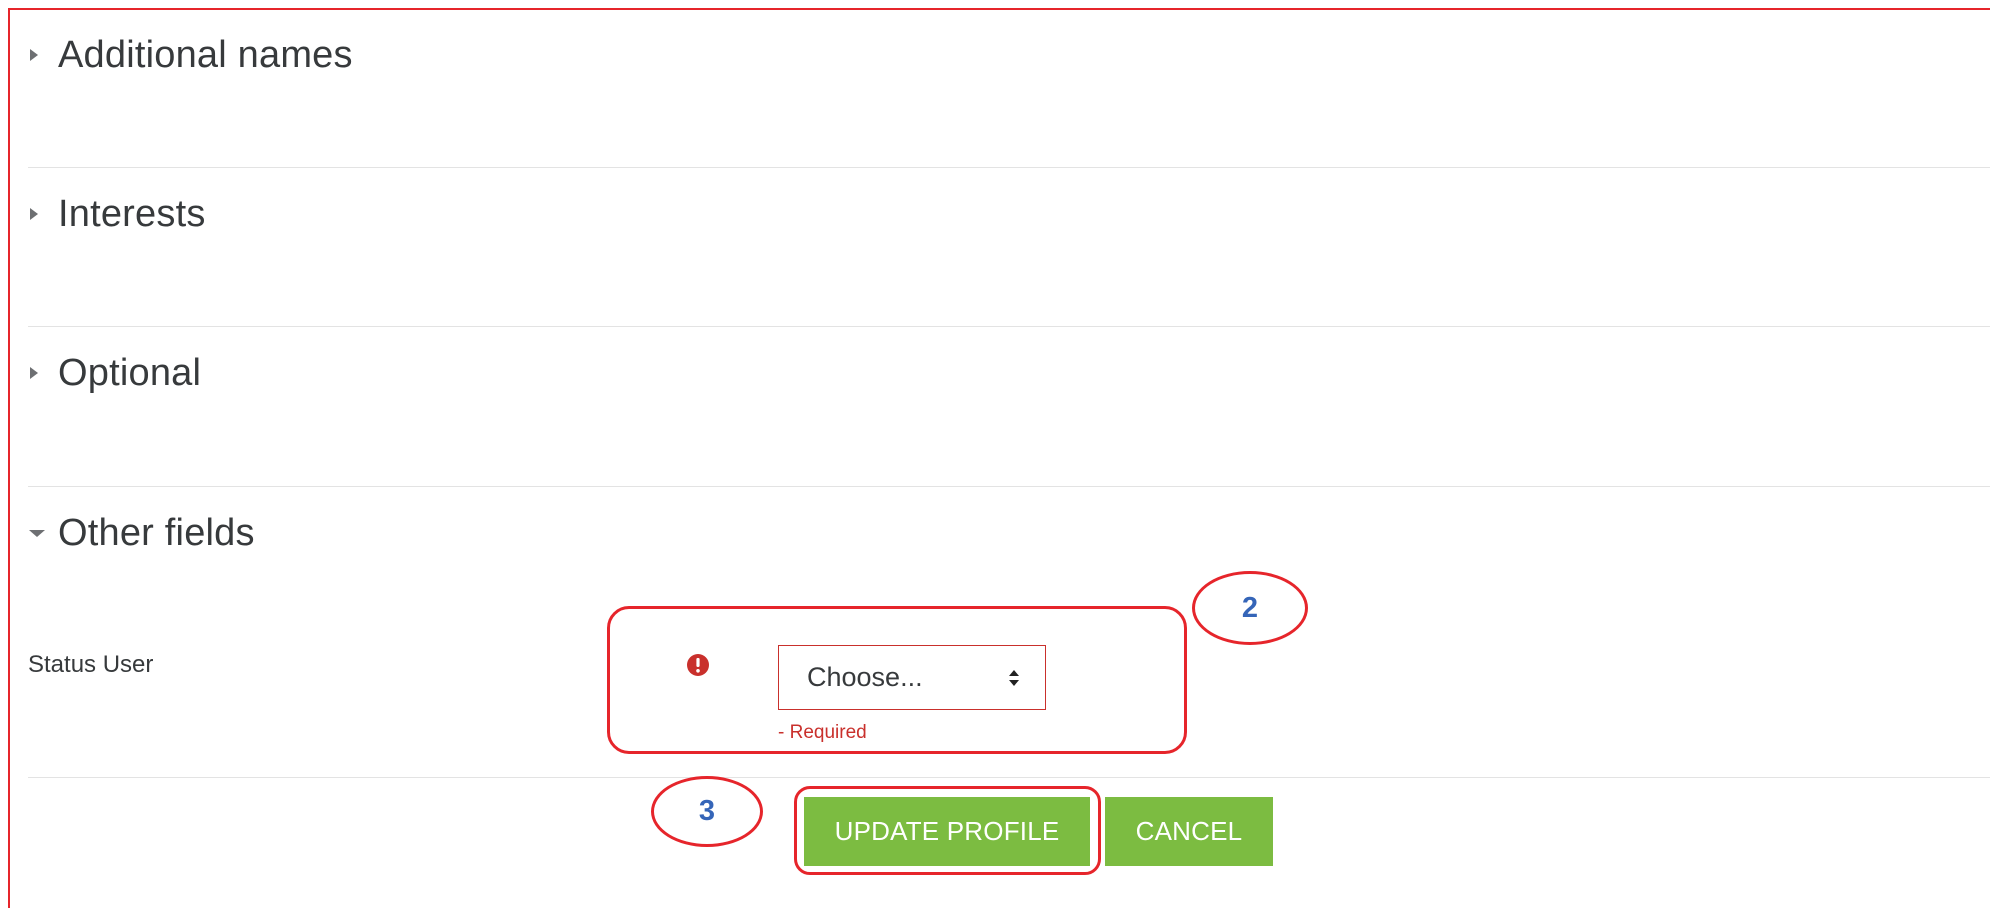 This screenshot has height=908, width=1990. I want to click on annotation-highlight-update, so click(947, 830).